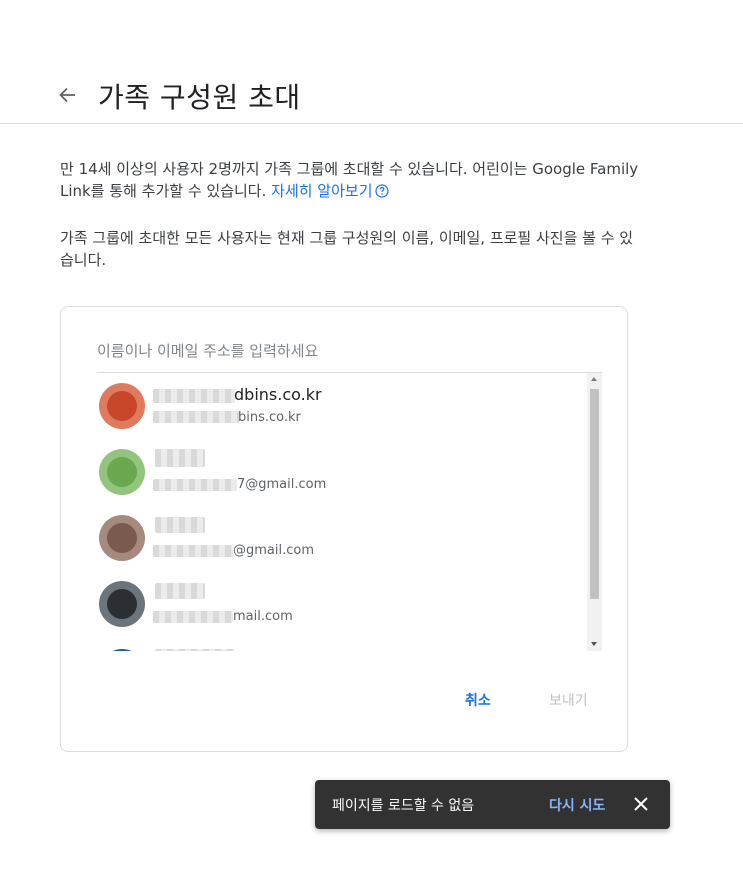 The image size is (743, 880). I want to click on page-header: 가족 구성원 초대, so click(371, 62).